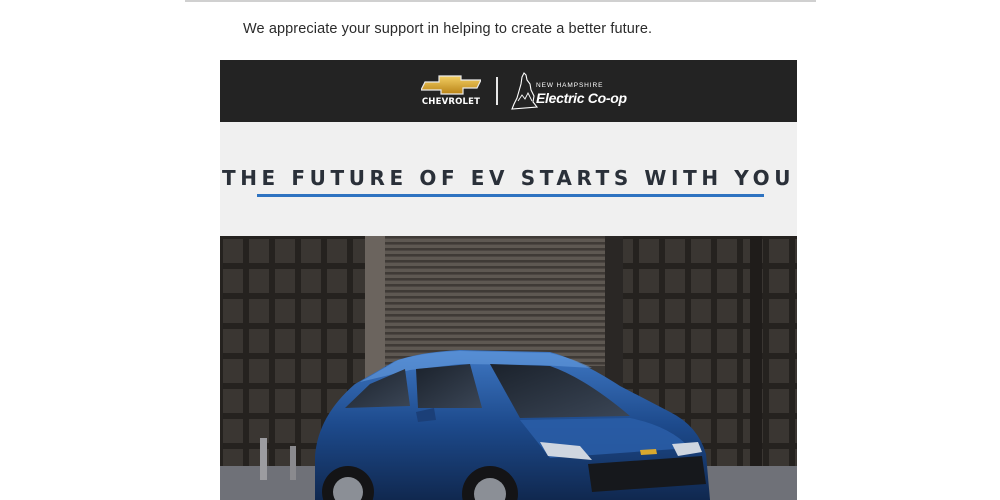  I want to click on headline-band: THE FUTURE OF EV STARTS WITH YOU, so click(508, 179).